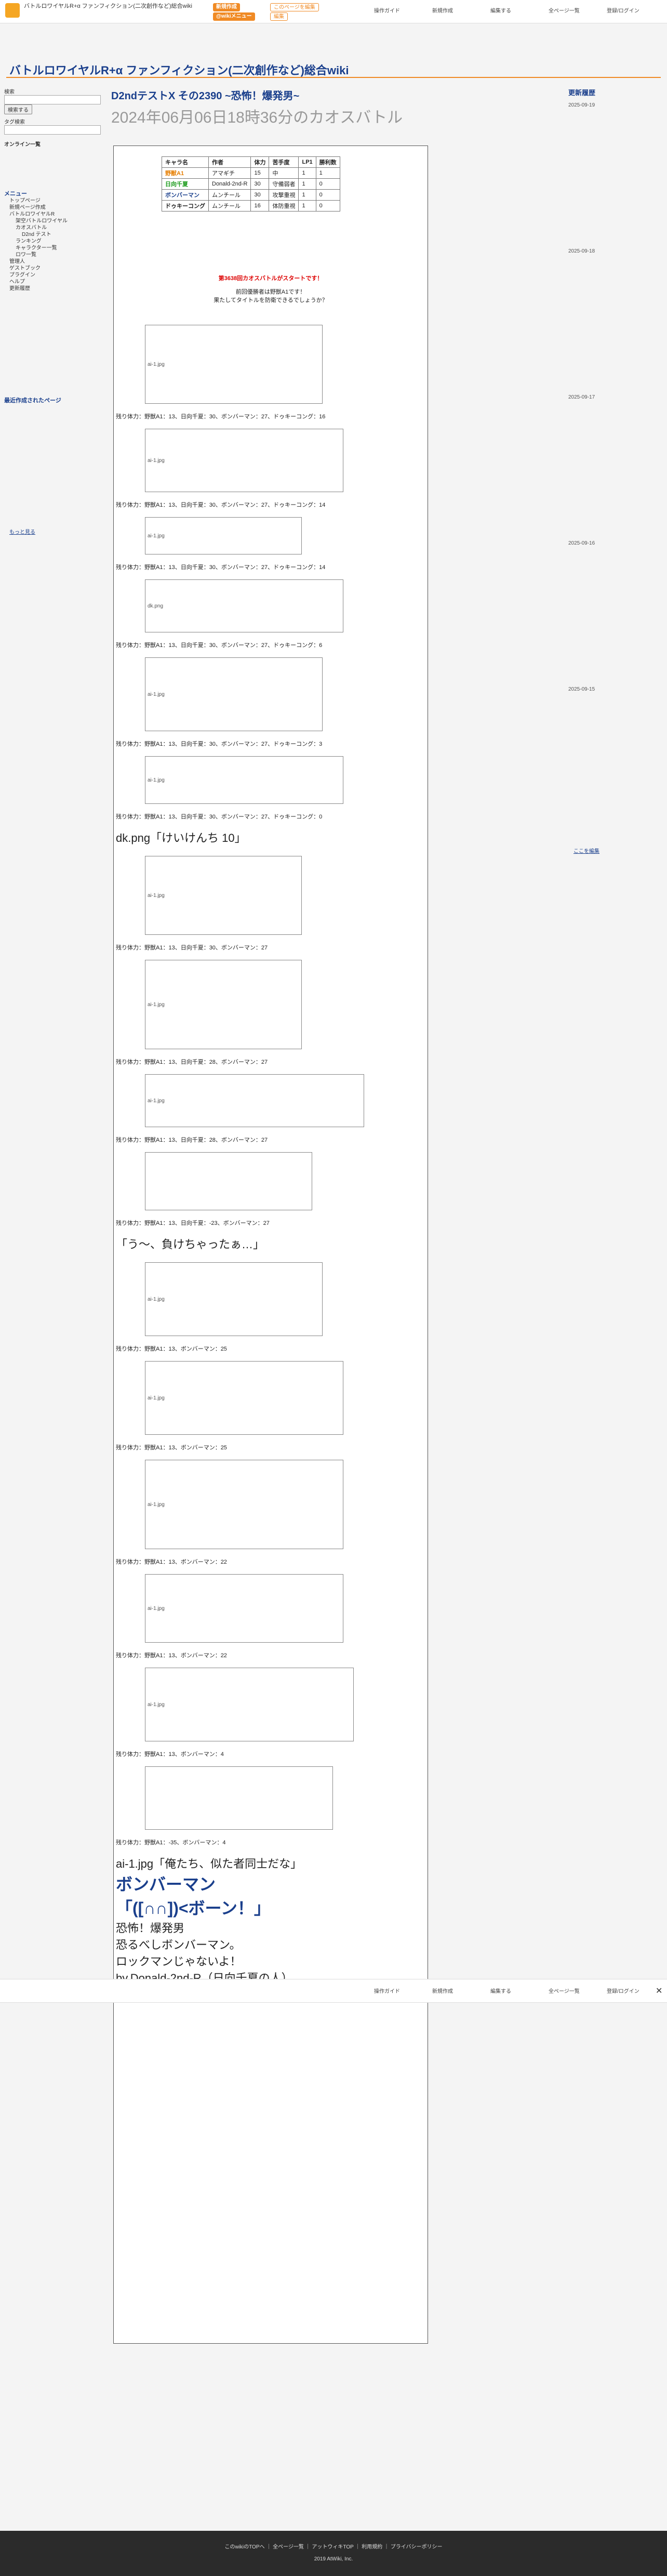 The width and height of the screenshot is (667, 2576). I want to click on menu-item: バトルロワイヤルR, so click(55, 214).